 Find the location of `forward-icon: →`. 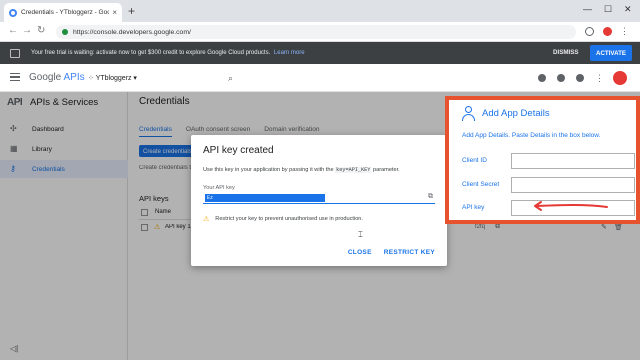

forward-icon: → is located at coordinates (27, 30).